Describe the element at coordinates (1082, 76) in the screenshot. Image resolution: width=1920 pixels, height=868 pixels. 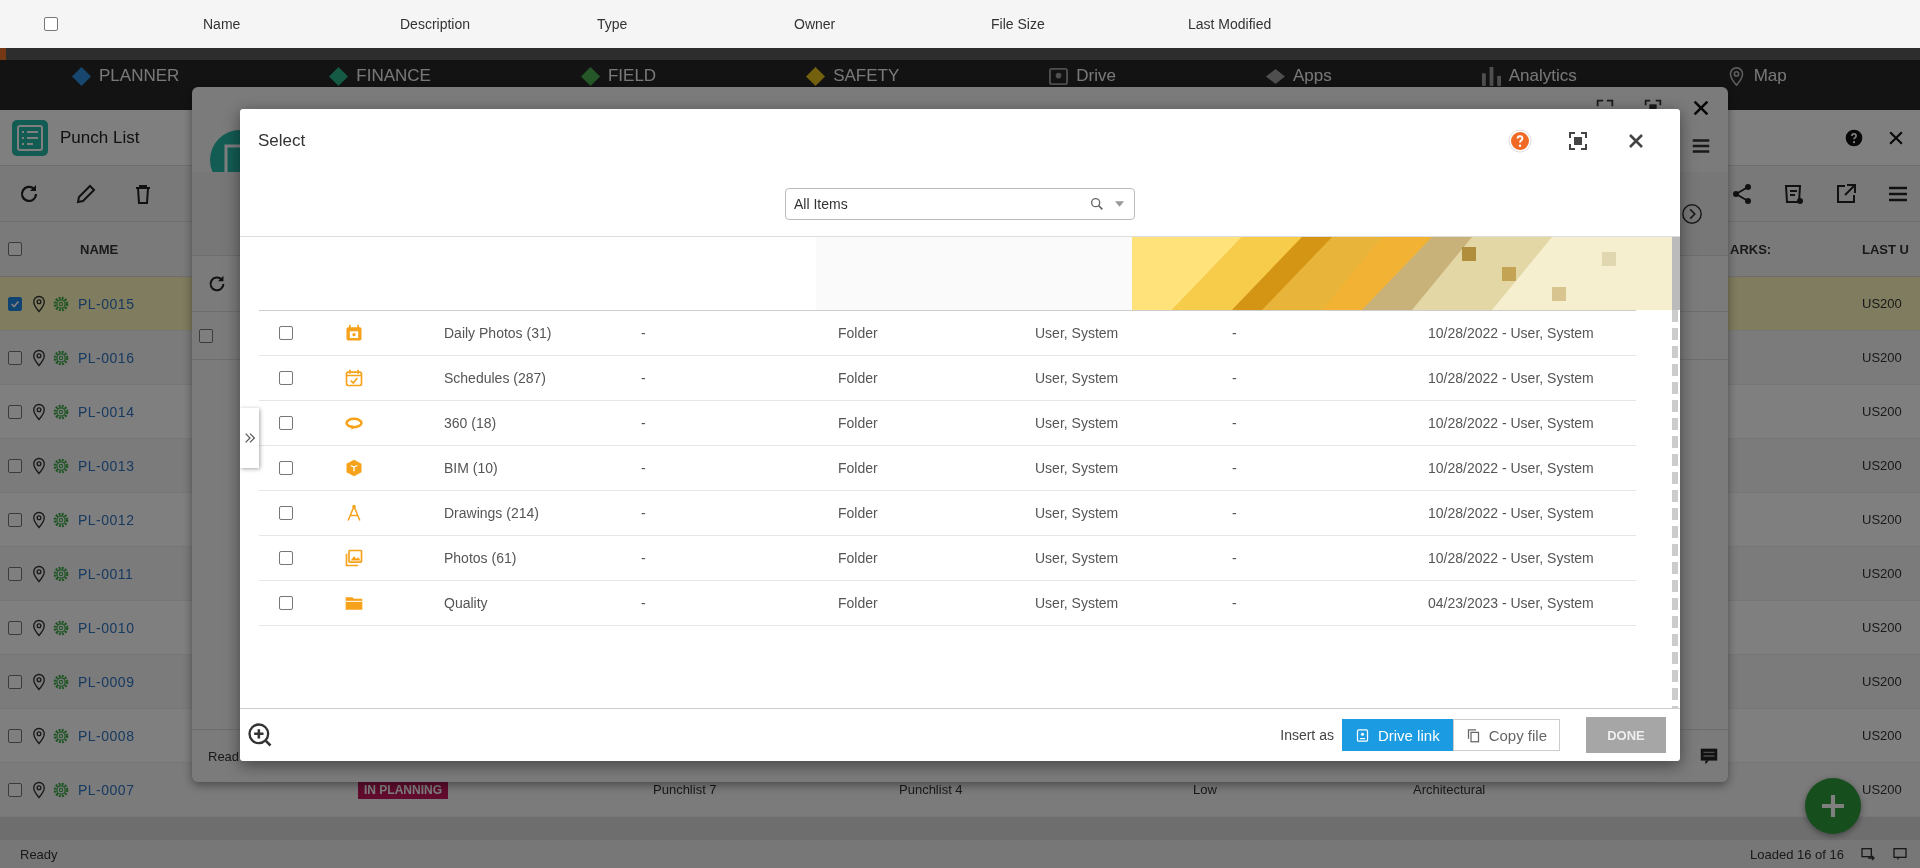
I see `nav-item: Drive` at that location.